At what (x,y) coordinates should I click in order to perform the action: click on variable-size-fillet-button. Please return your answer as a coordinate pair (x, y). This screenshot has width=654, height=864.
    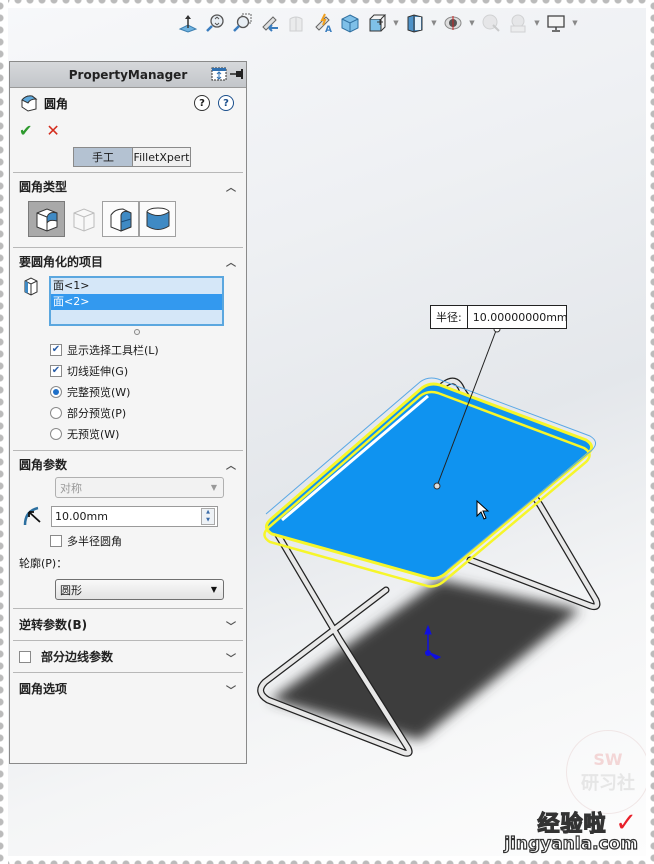
    Looking at the image, I should click on (83, 219).